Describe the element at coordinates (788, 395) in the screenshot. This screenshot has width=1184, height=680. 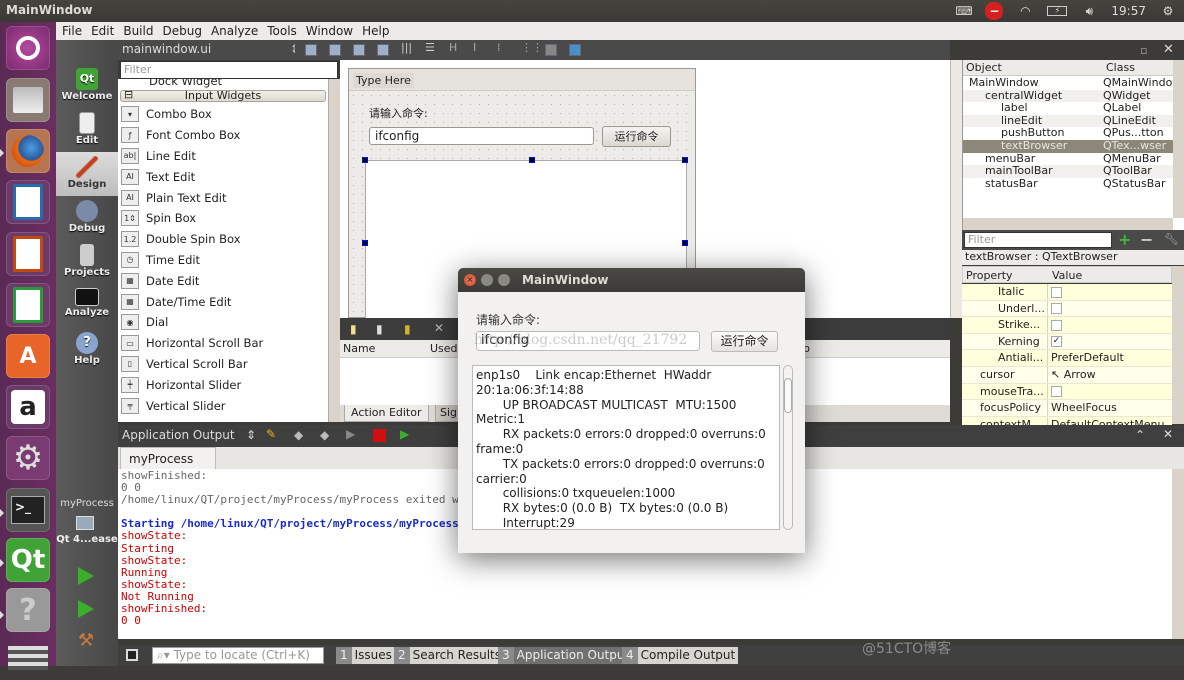
I see `scroll-thumb` at that location.